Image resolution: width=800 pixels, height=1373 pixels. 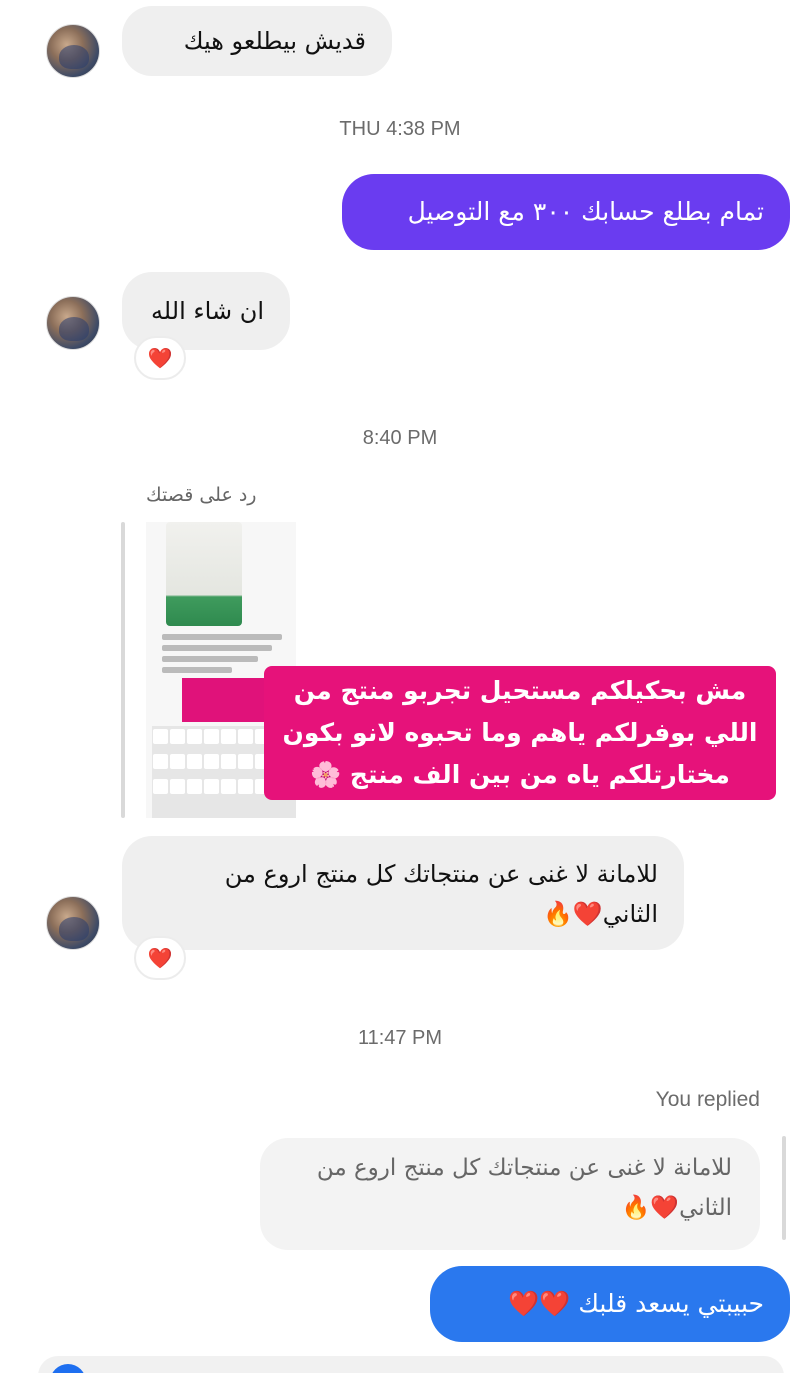 I want to click on message-text: حبيبتي يسعد قلبك ❤️❤️, so click(x=636, y=1303).